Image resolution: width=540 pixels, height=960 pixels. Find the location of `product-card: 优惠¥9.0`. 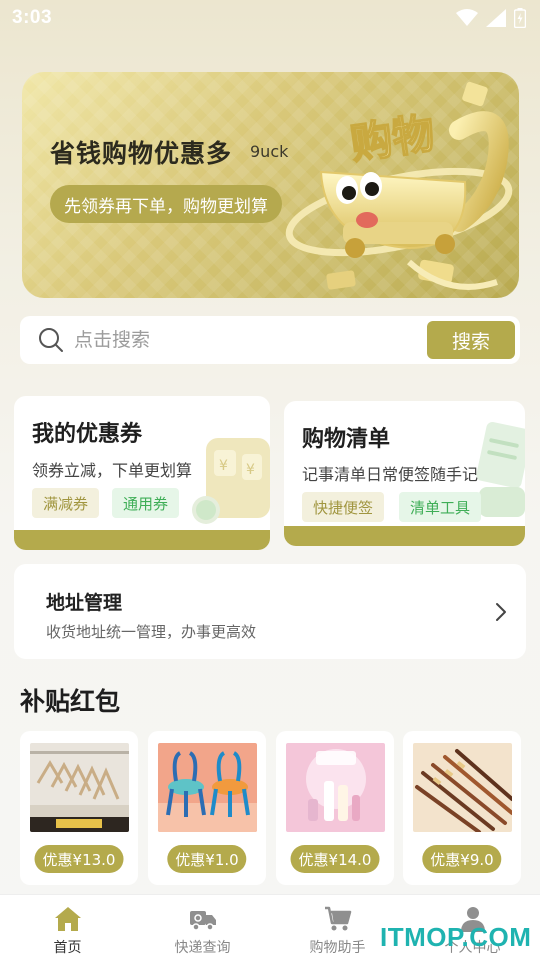

product-card: 优惠¥9.0 is located at coordinates (462, 808).